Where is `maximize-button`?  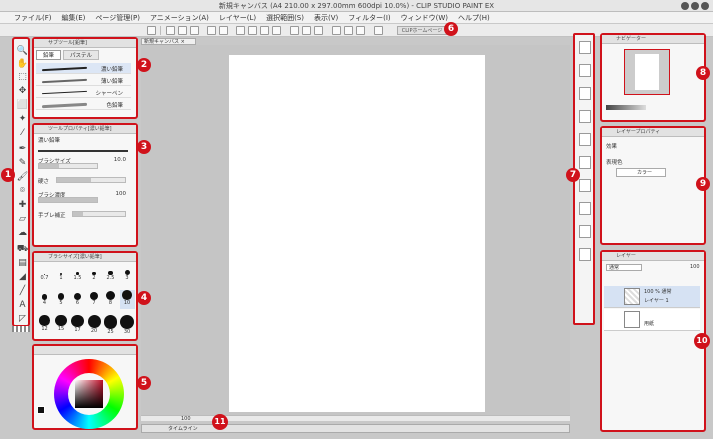
maximize-button is located at coordinates (695, 6).